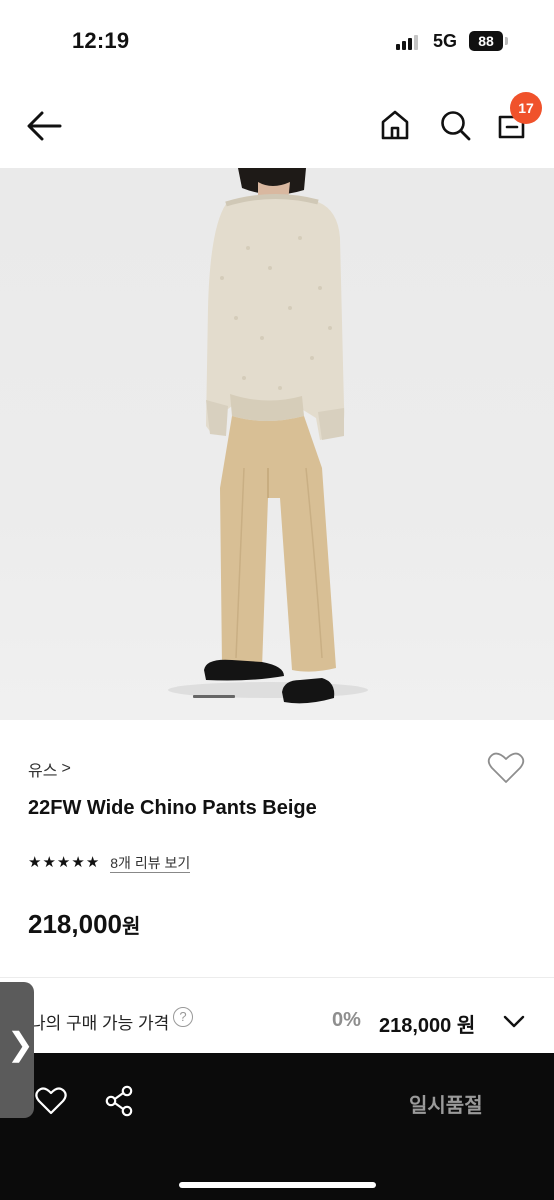 The width and height of the screenshot is (554, 1200). What do you see at coordinates (407, 42) in the screenshot?
I see `signal-icon` at bounding box center [407, 42].